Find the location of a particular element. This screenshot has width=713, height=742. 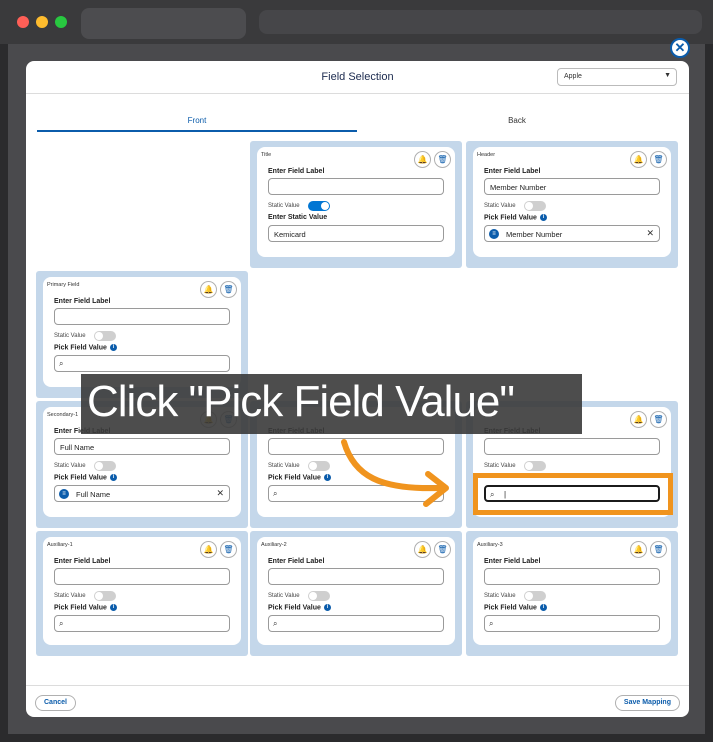

browser-tab is located at coordinates (163, 23).